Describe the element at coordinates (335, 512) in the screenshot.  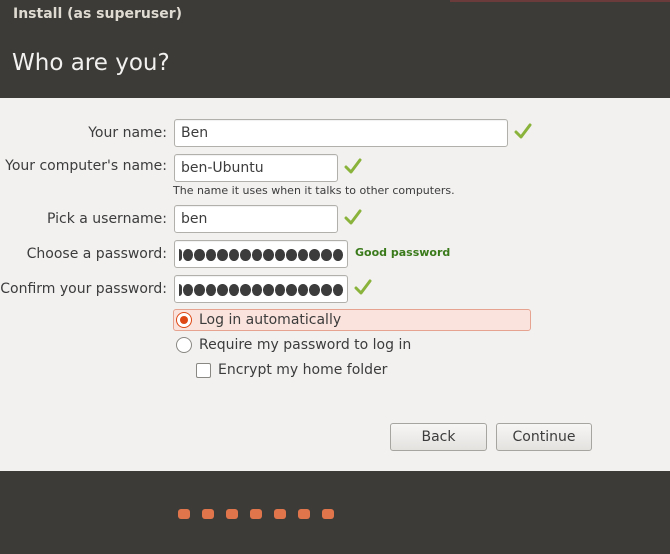
I see `installer-footer` at that location.